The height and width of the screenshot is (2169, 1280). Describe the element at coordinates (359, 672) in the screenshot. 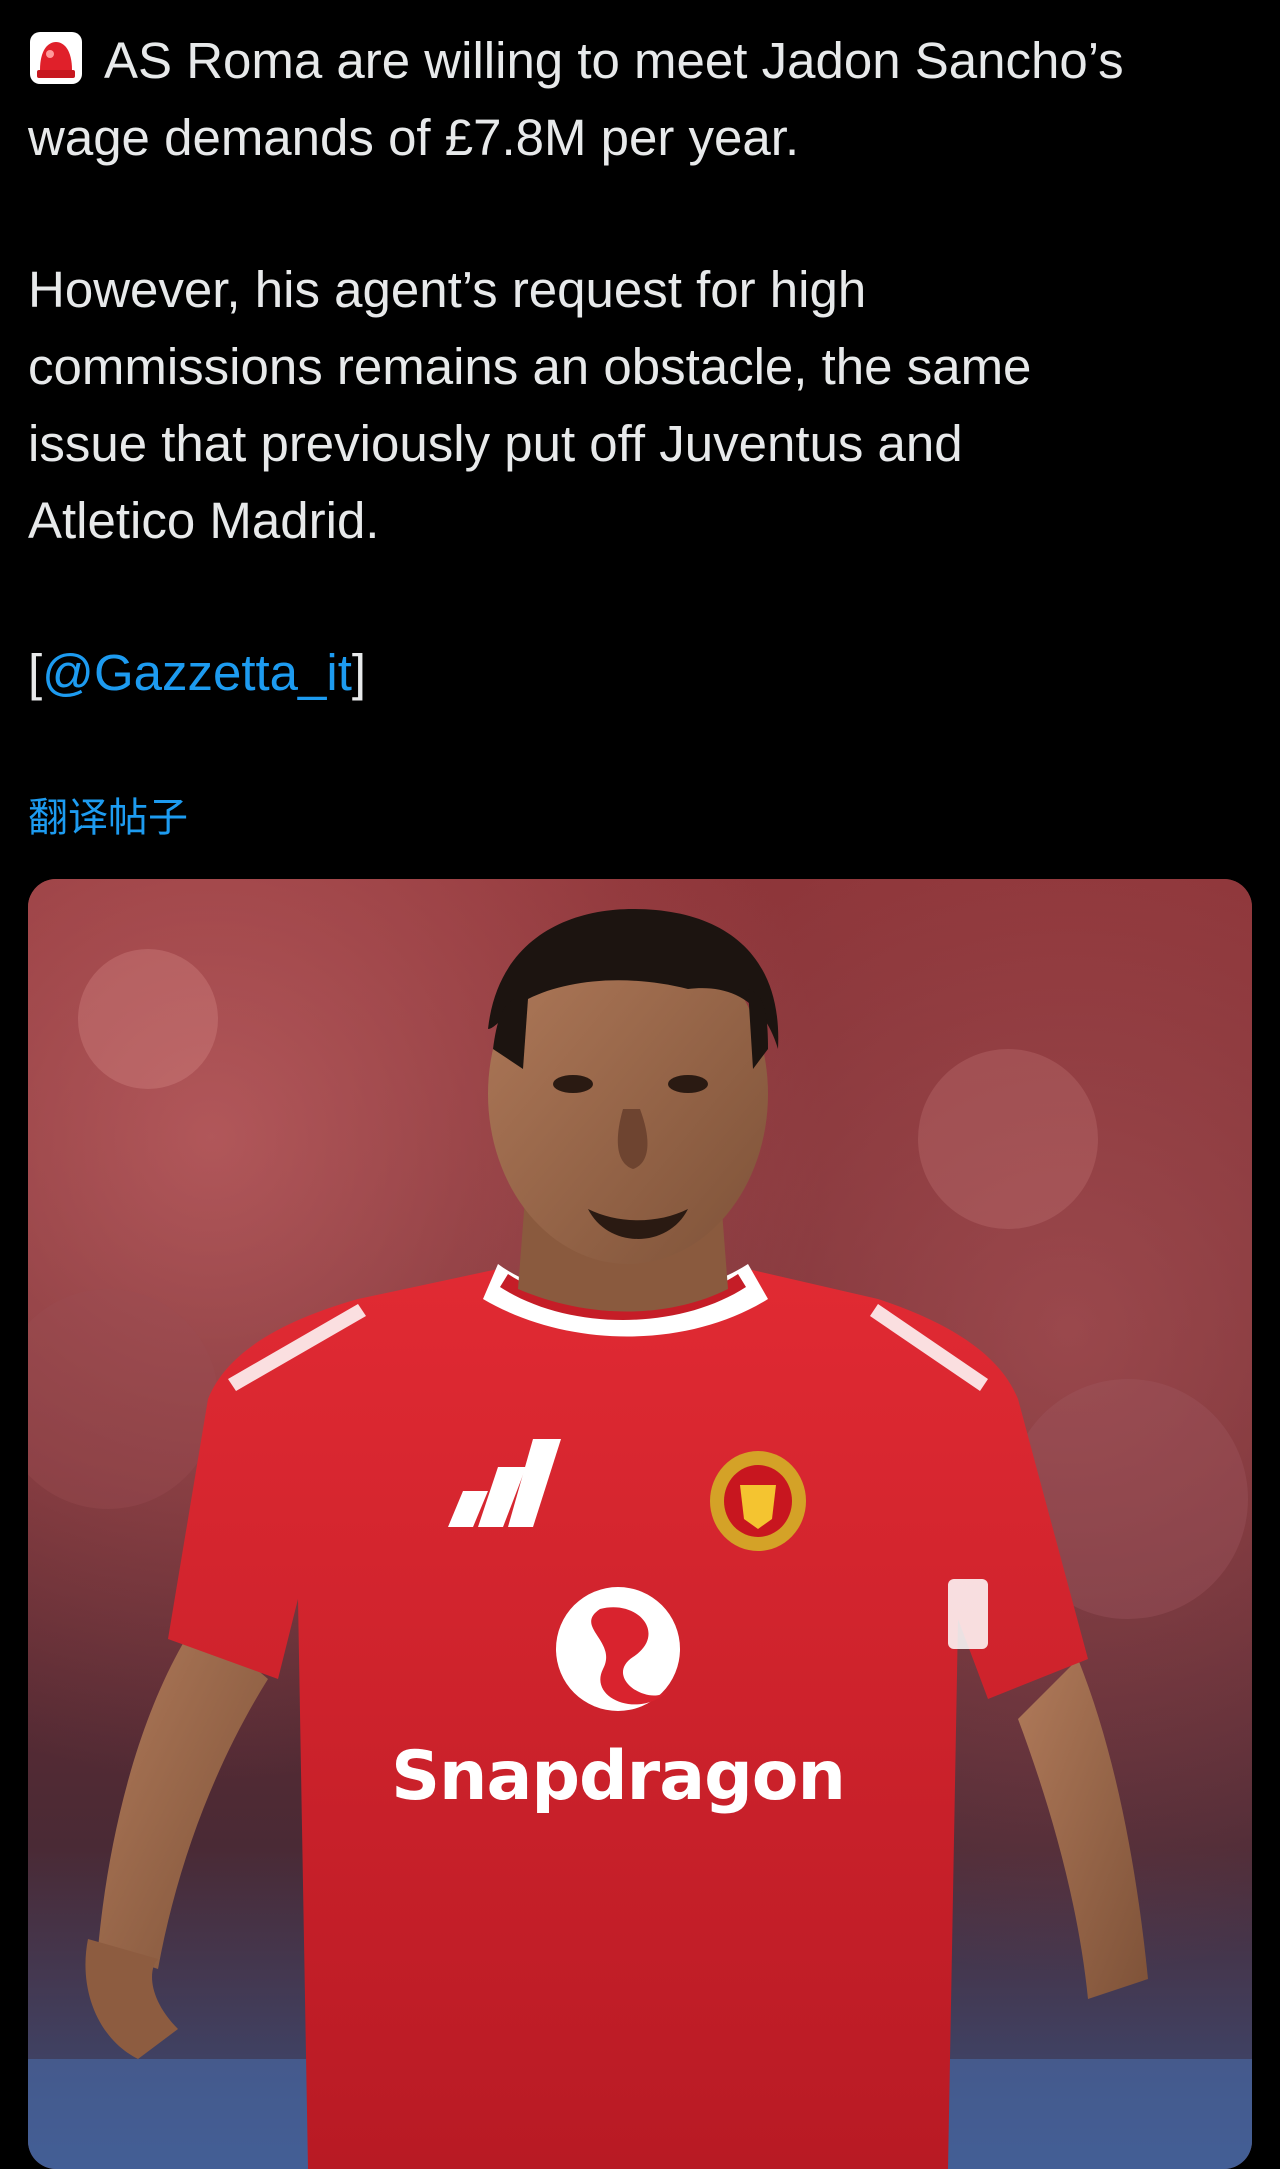

I see `bracket-close: ]` at that location.